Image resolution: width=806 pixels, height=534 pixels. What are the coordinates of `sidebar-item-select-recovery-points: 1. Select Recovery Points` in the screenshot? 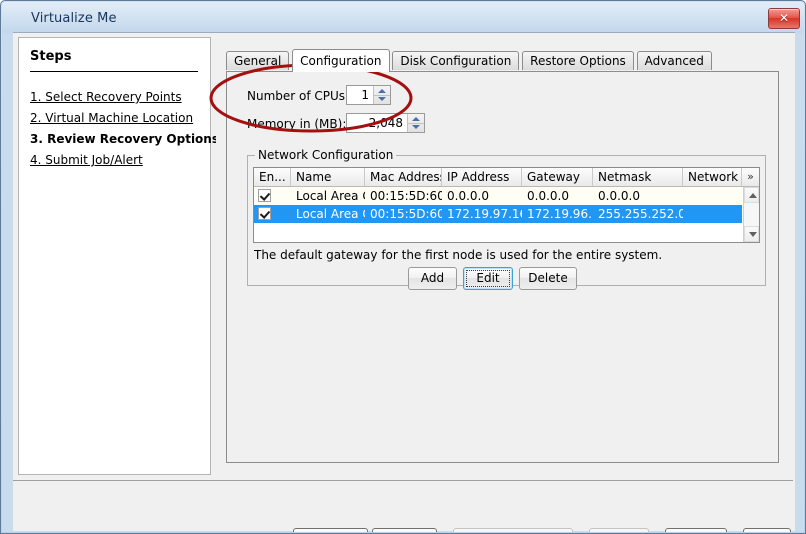 It's located at (106, 97).